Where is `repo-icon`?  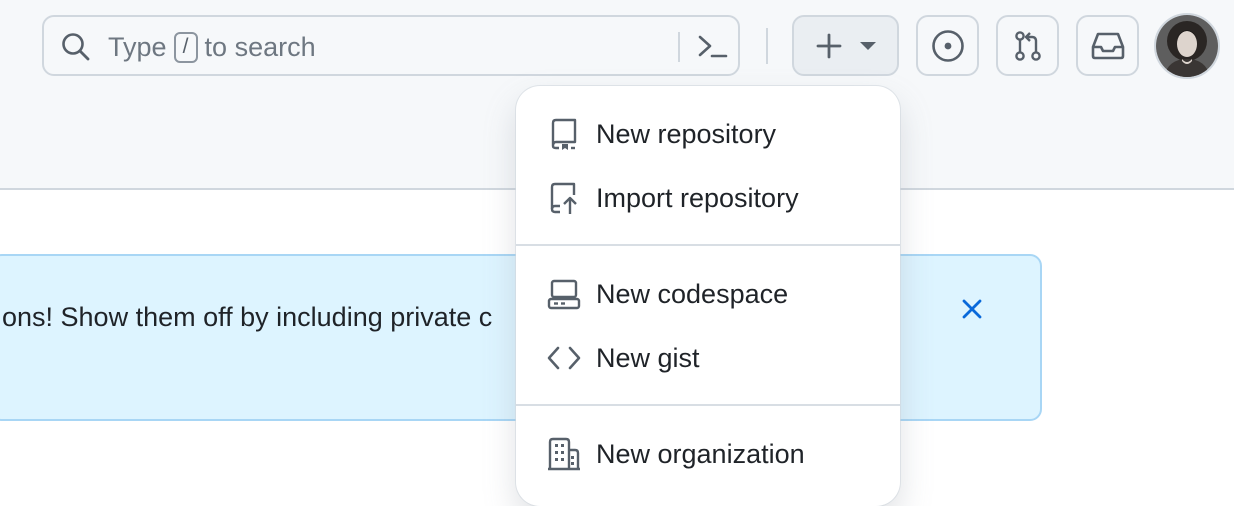
repo-icon is located at coordinates (564, 134).